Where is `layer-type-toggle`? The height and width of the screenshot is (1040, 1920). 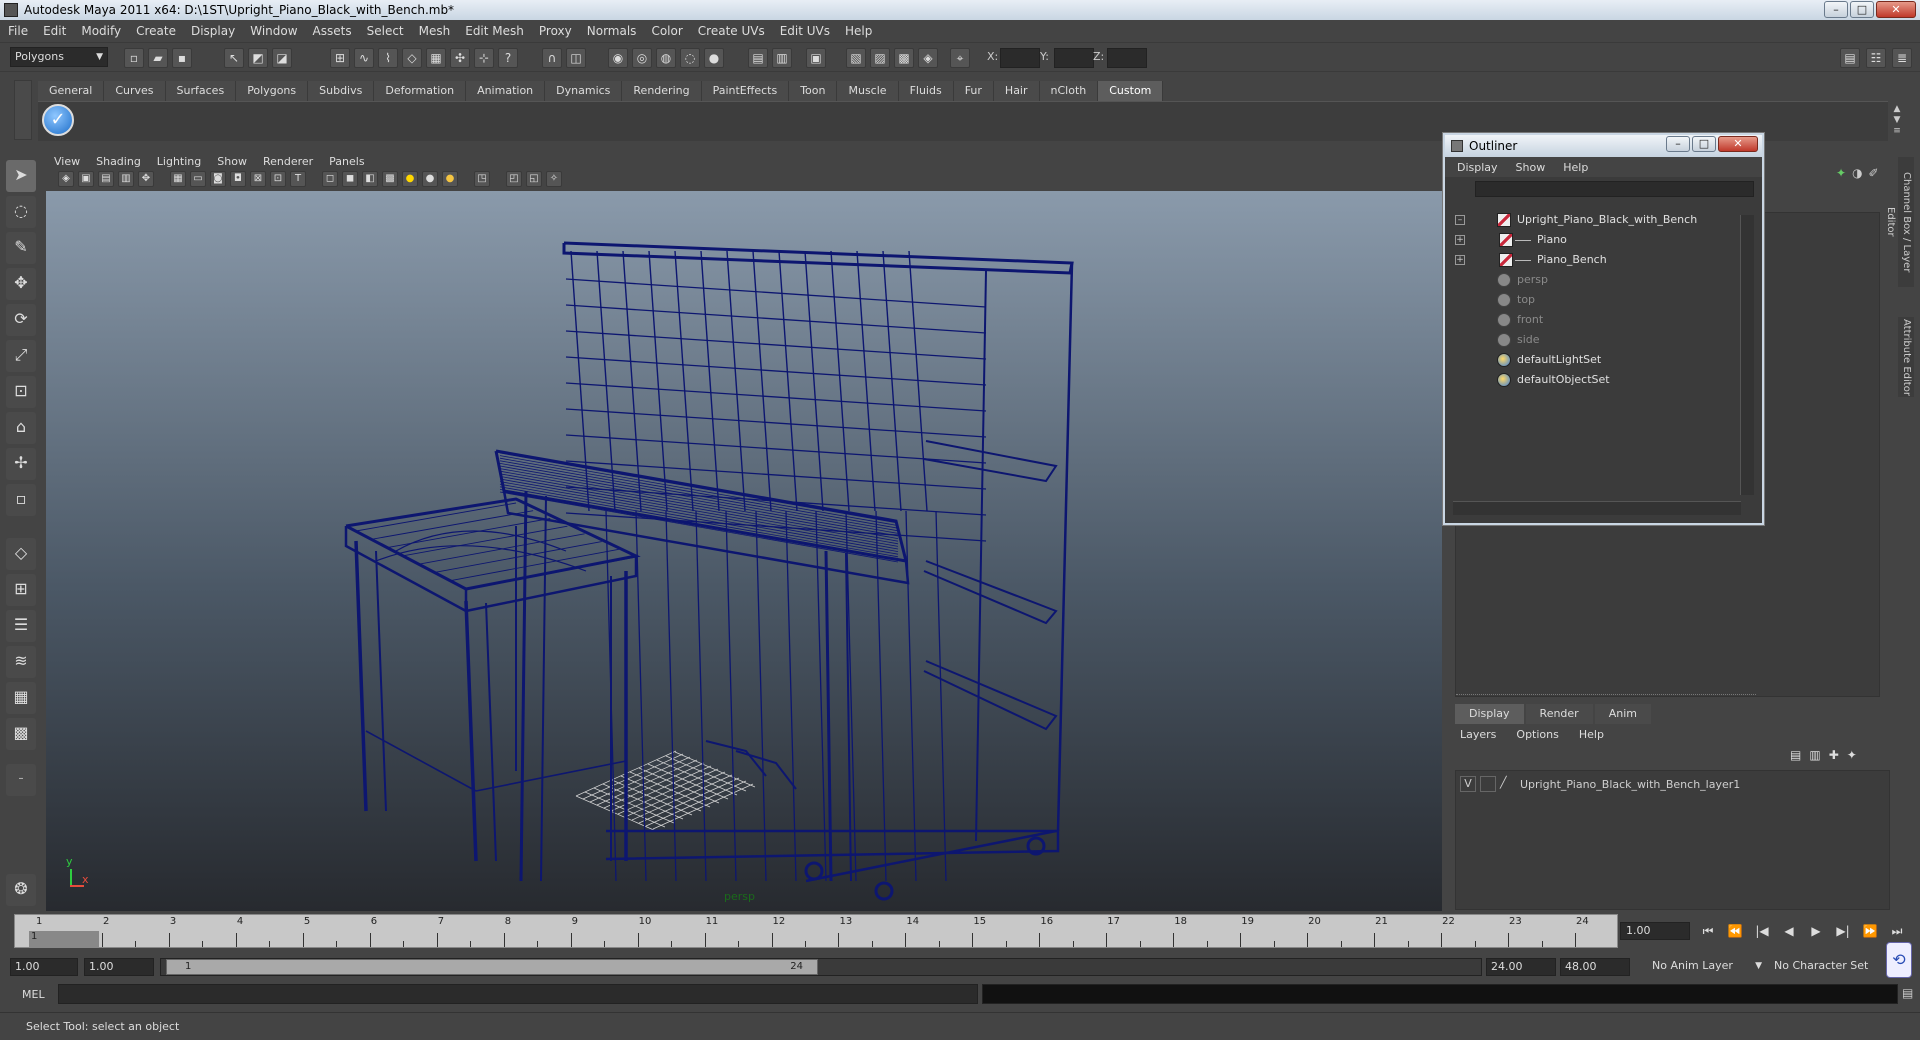
layer-type-toggle is located at coordinates (1488, 784).